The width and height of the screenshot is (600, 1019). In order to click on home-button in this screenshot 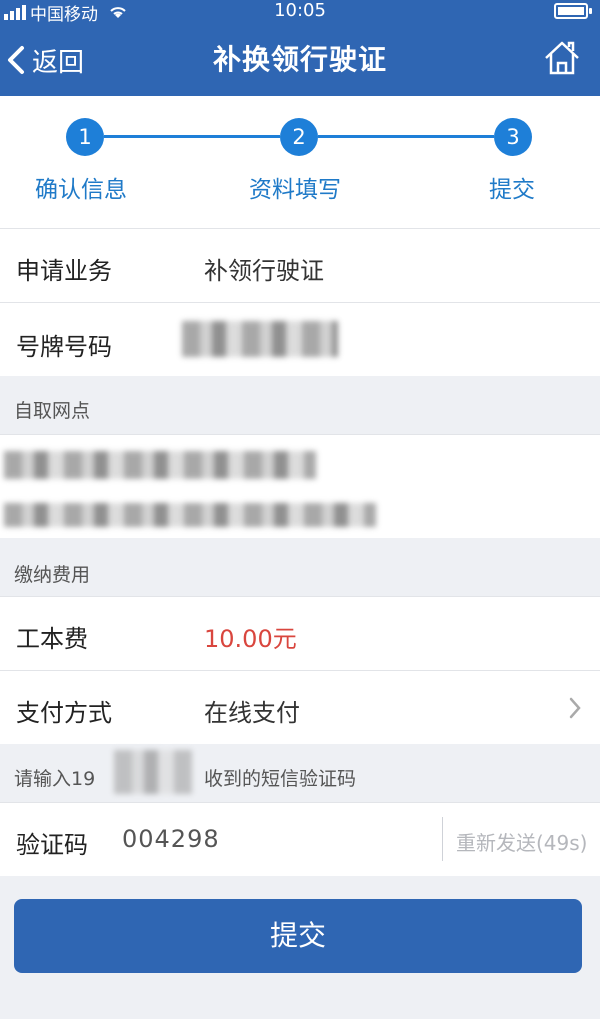, I will do `click(562, 58)`.